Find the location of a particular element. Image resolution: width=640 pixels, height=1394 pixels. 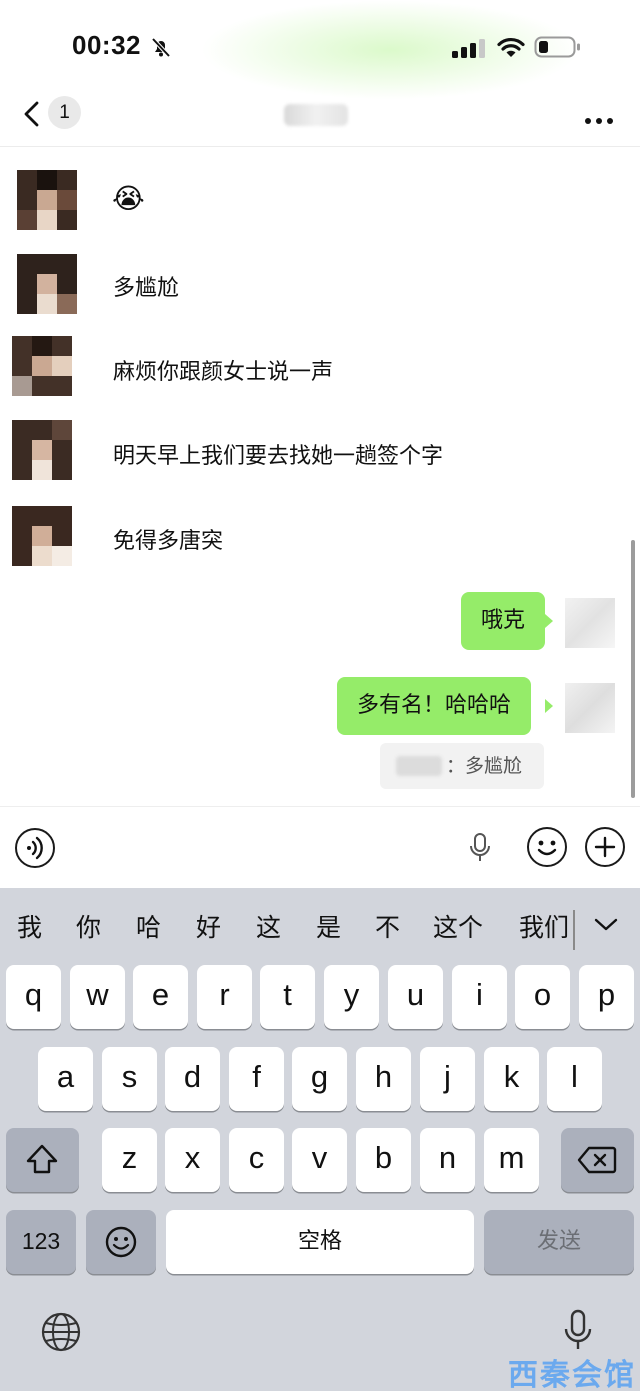

shift-key is located at coordinates (42, 1160).